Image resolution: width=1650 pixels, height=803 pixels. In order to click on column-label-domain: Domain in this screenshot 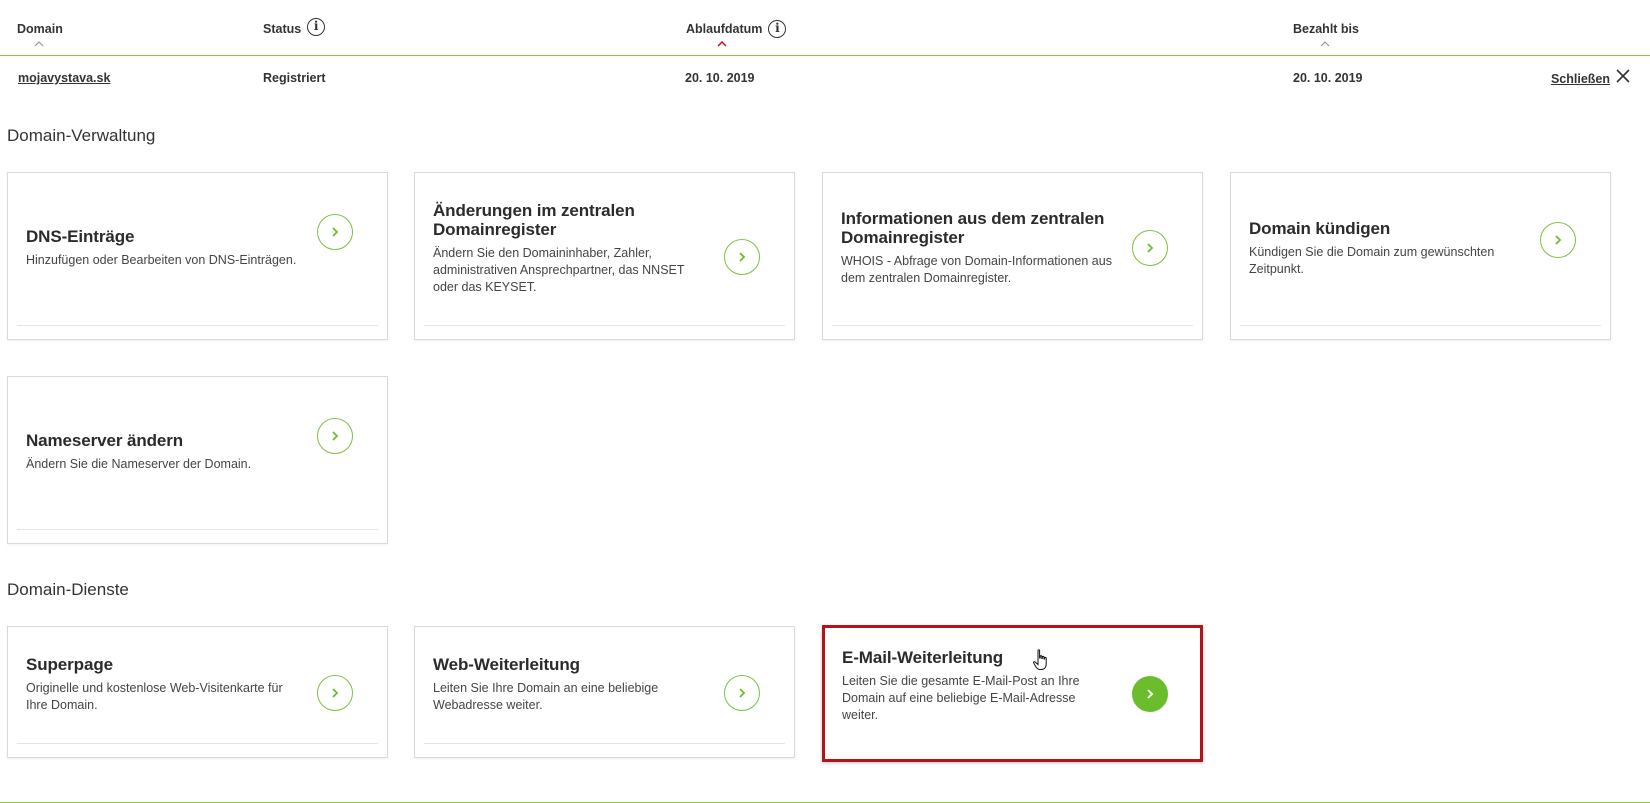, I will do `click(40, 29)`.